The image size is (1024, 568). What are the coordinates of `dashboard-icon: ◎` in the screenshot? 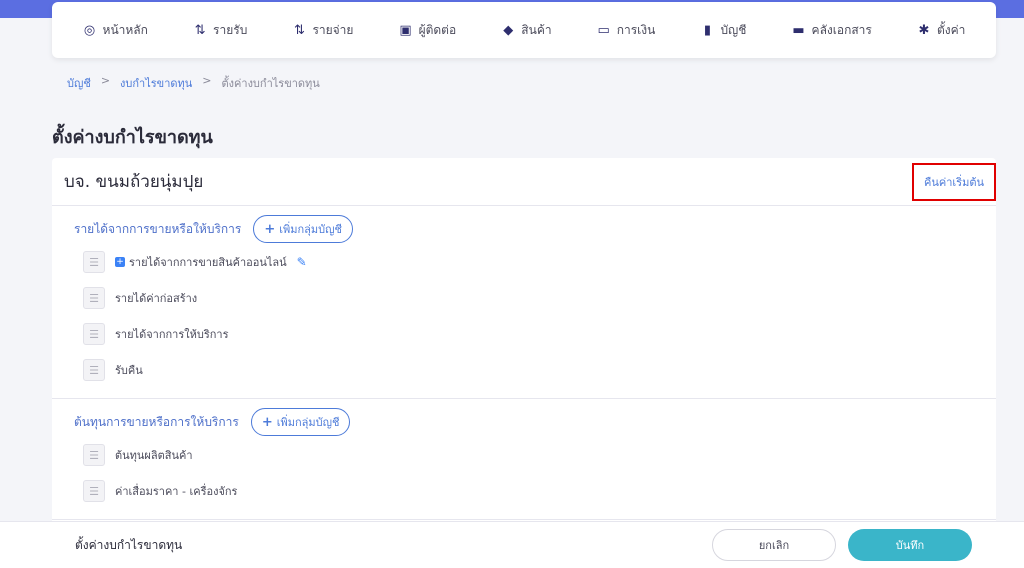 It's located at (89, 30).